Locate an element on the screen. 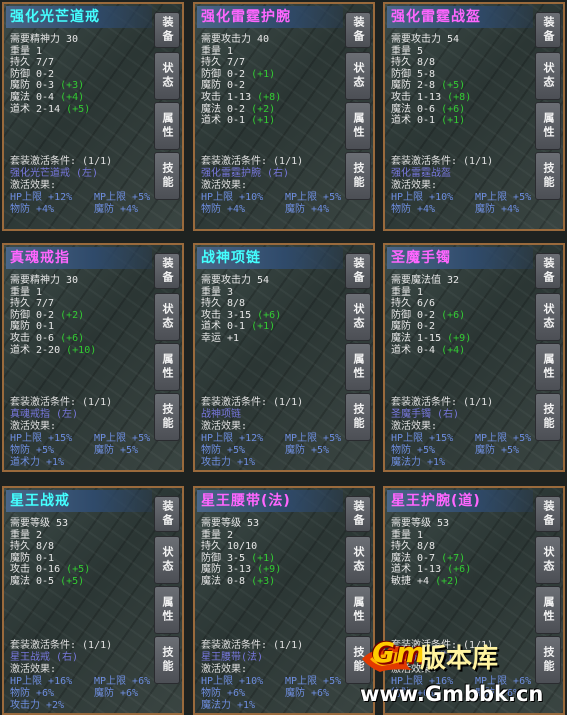 This screenshot has width=567, height=715. stat-line: 需要攻击力 40 is located at coordinates (271, 40).